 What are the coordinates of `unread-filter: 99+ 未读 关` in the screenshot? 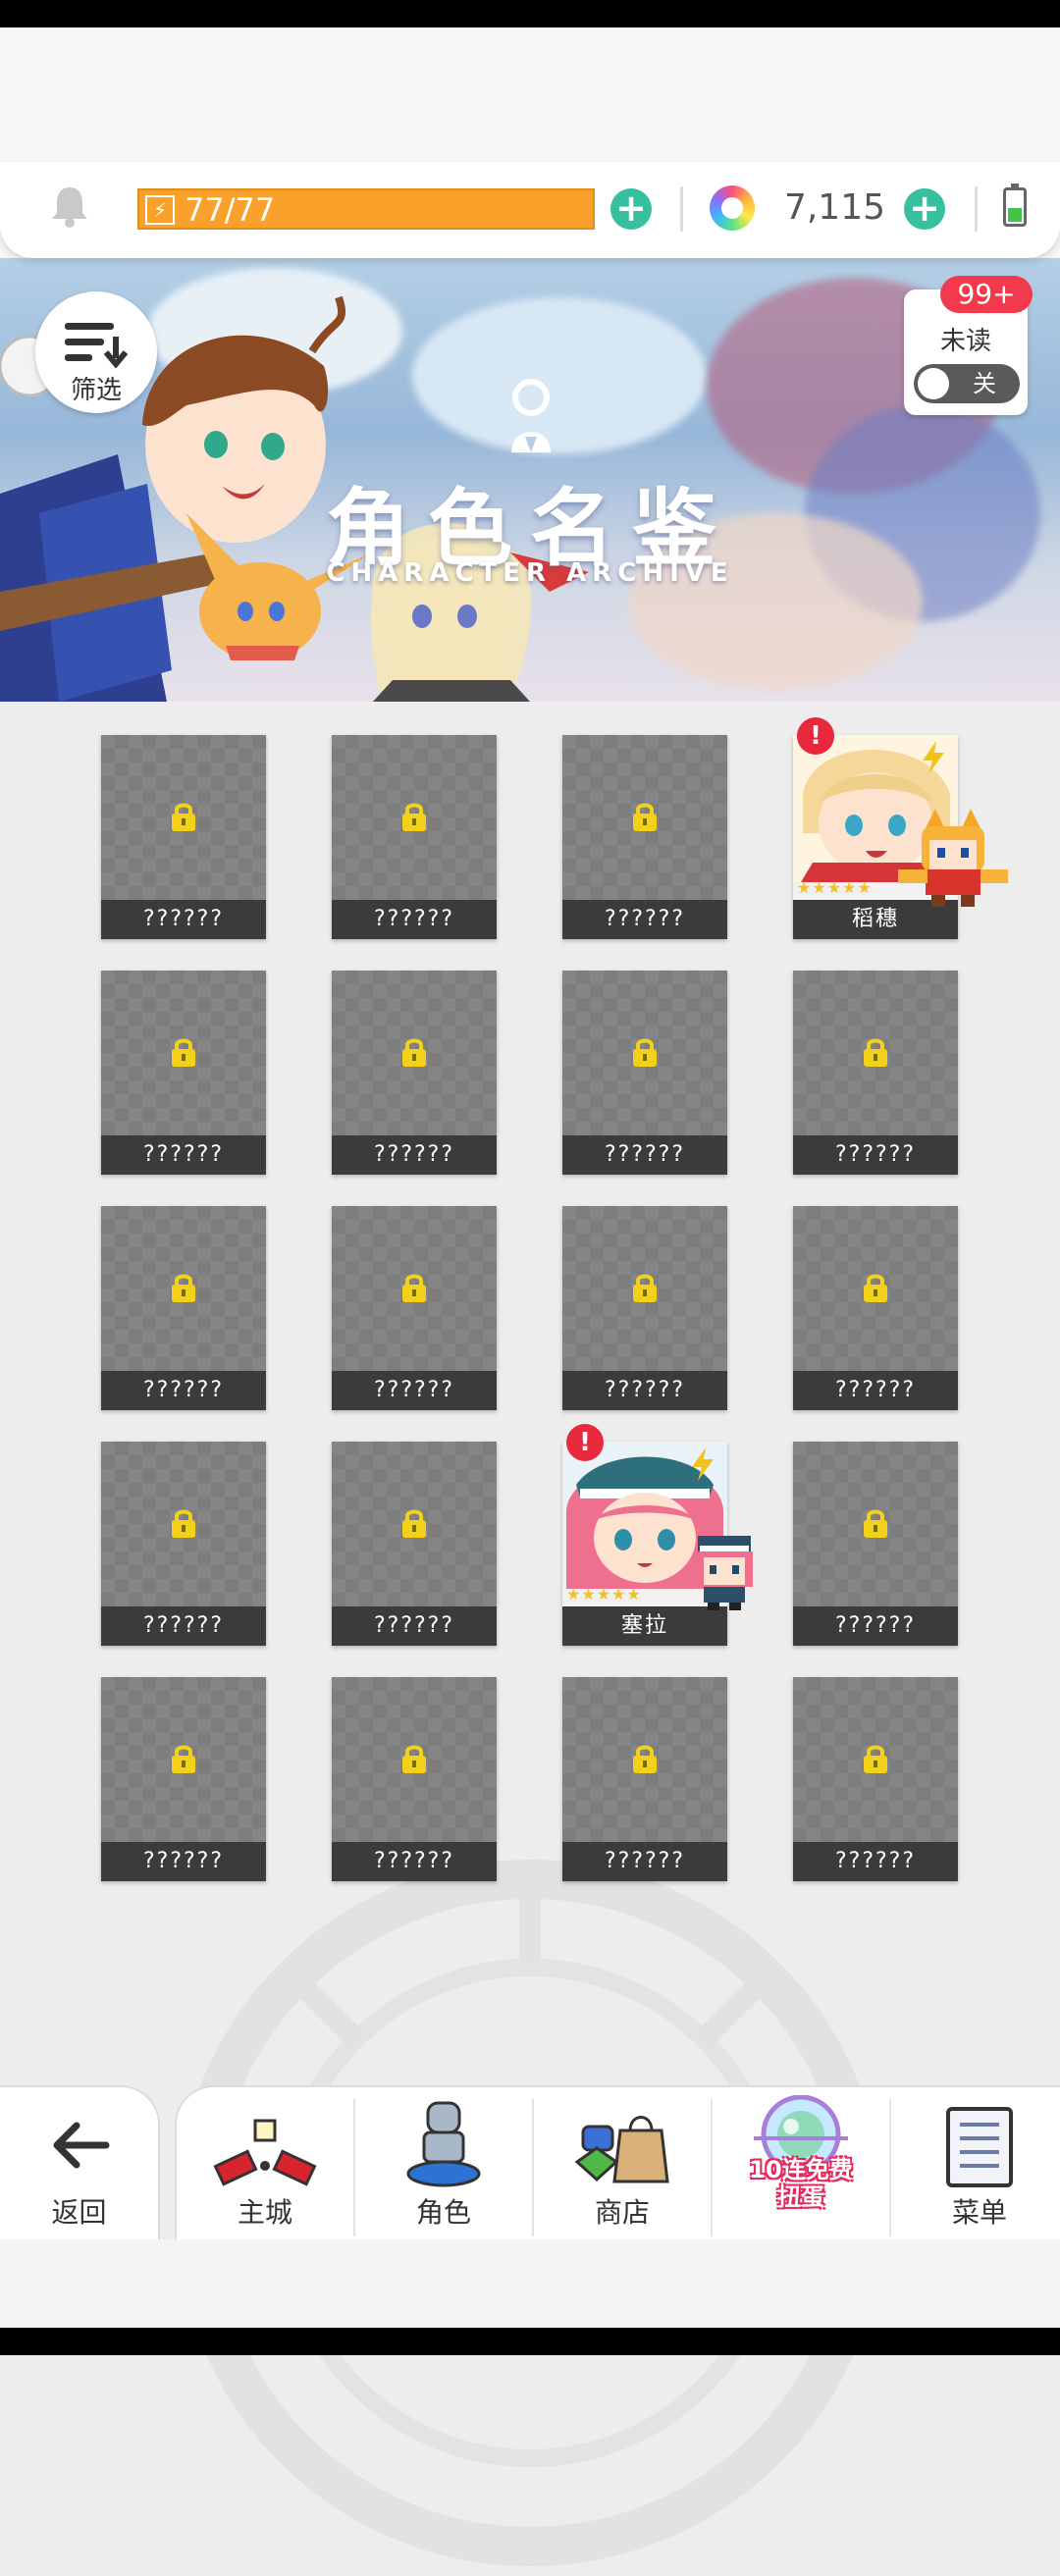 It's located at (969, 345).